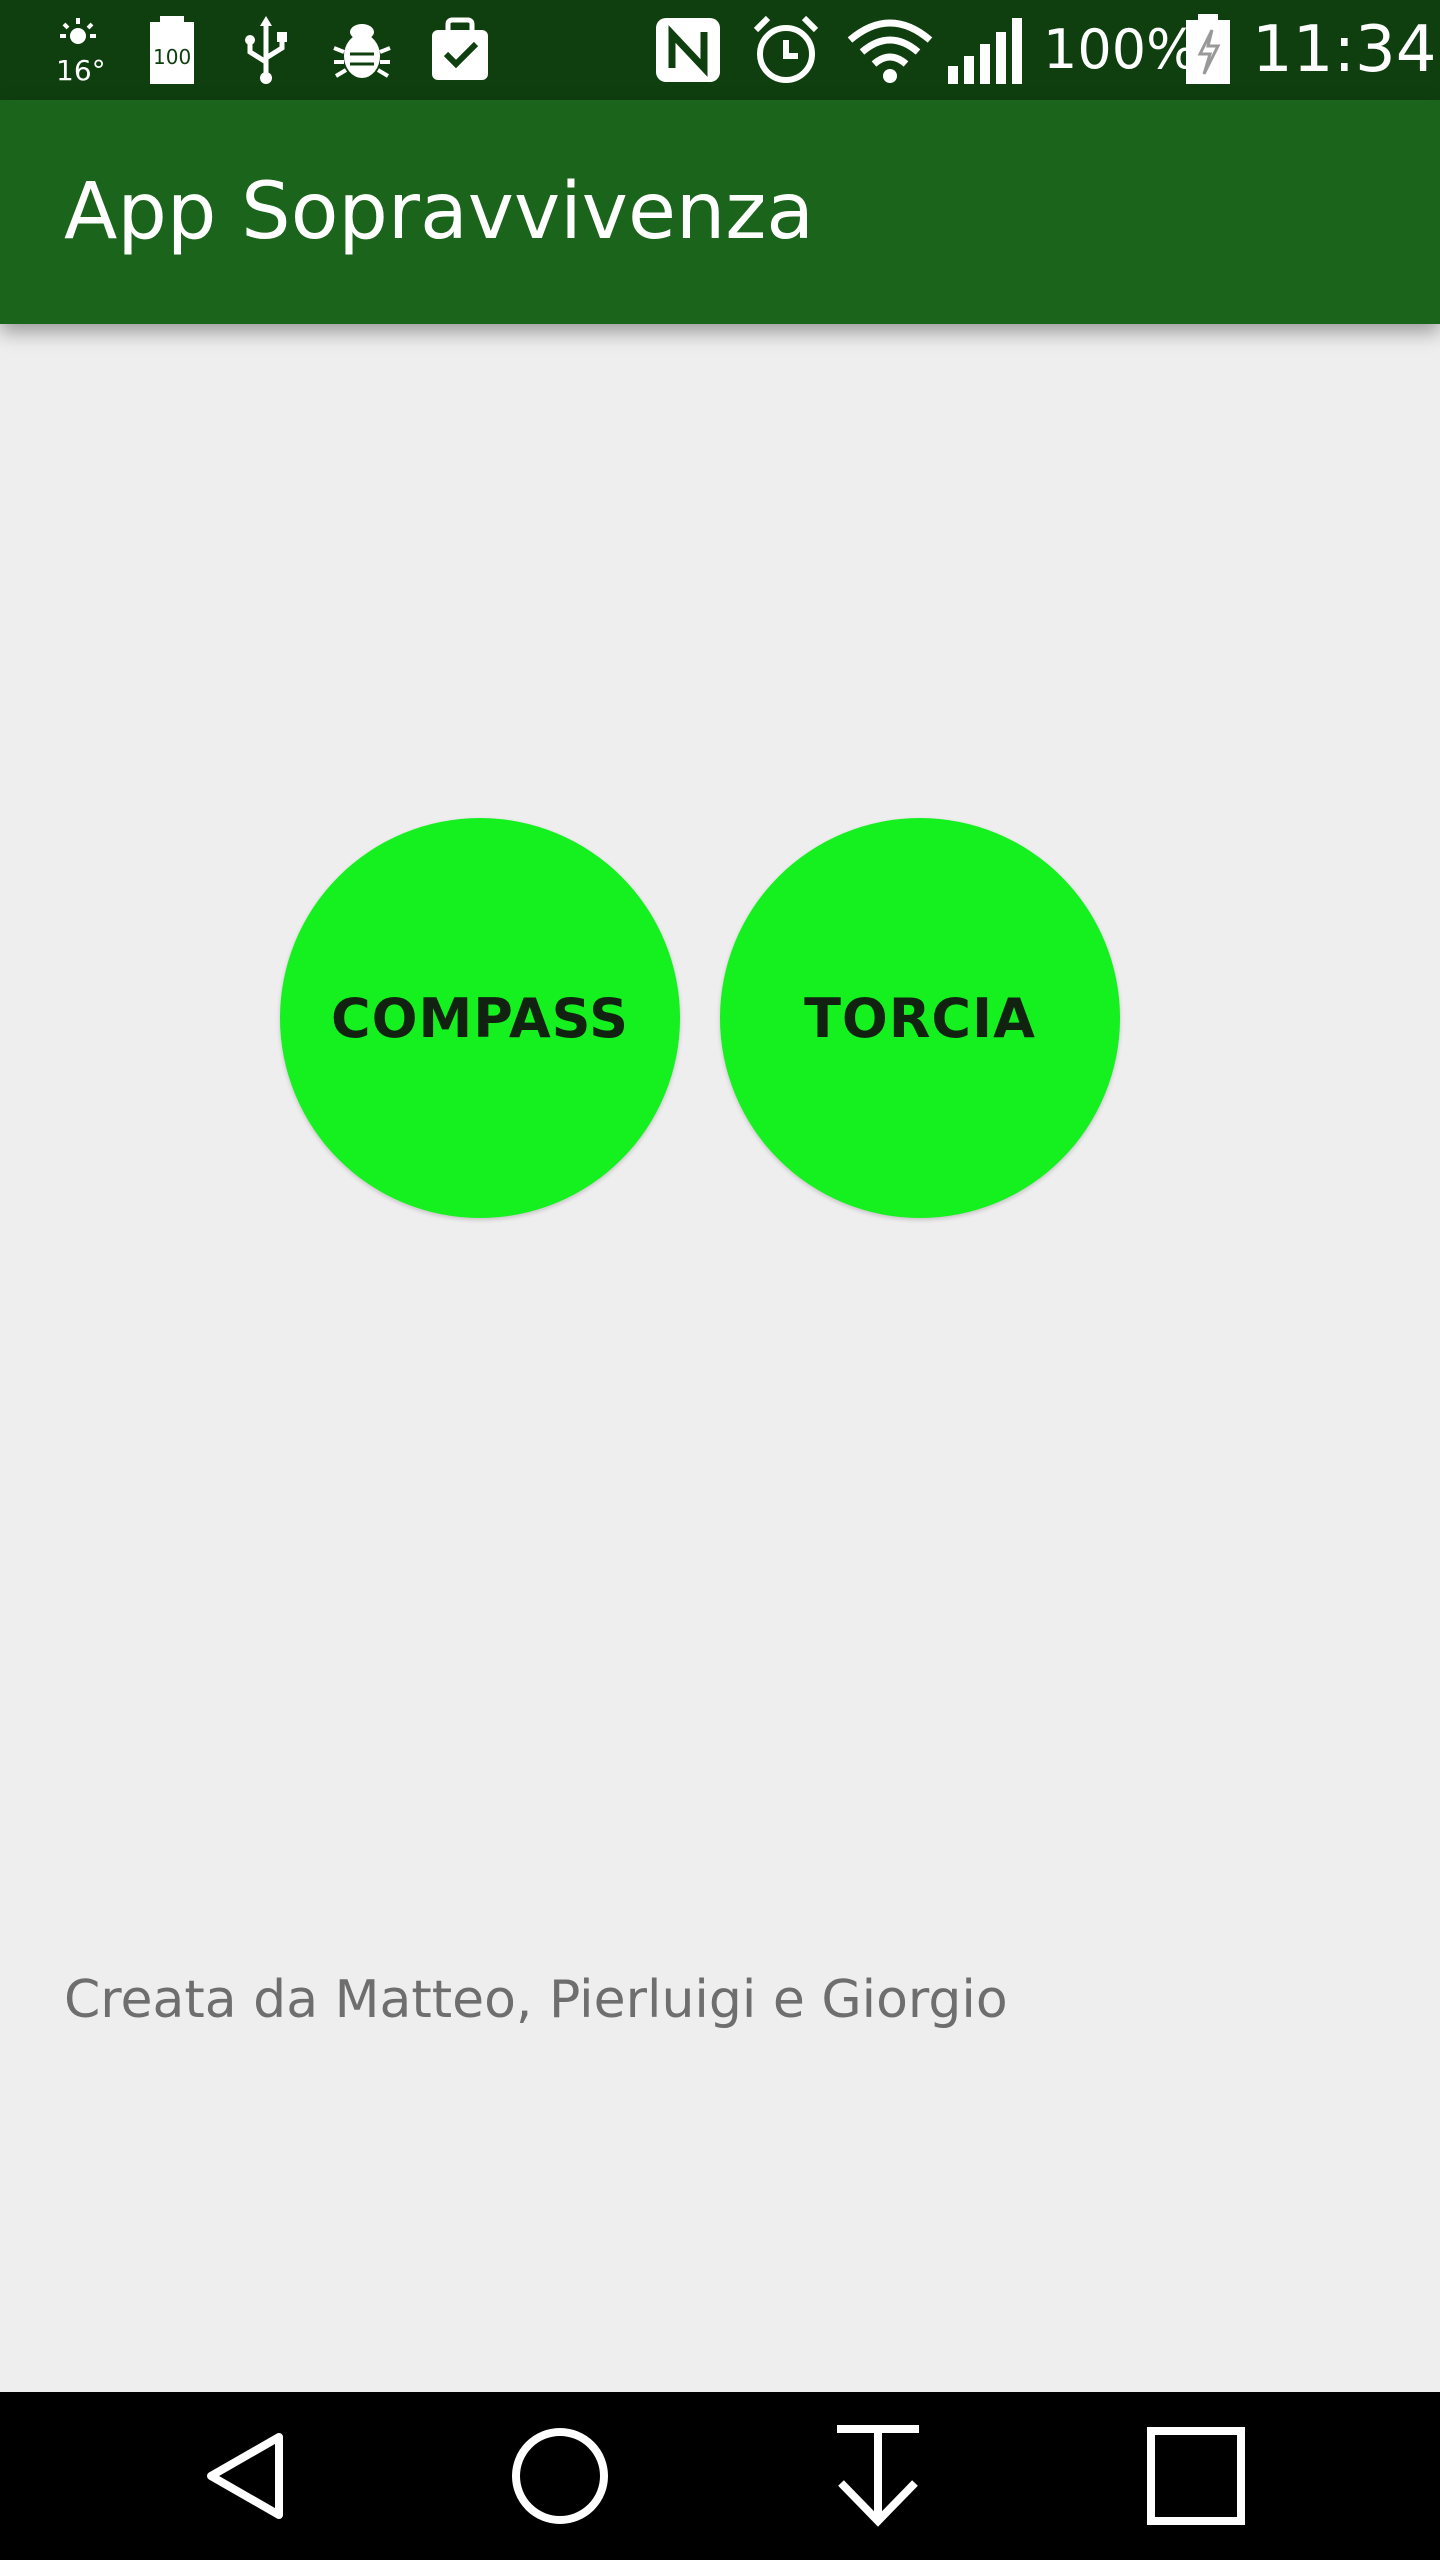  Describe the element at coordinates (1196, 2476) in the screenshot. I see `recents-icon` at that location.